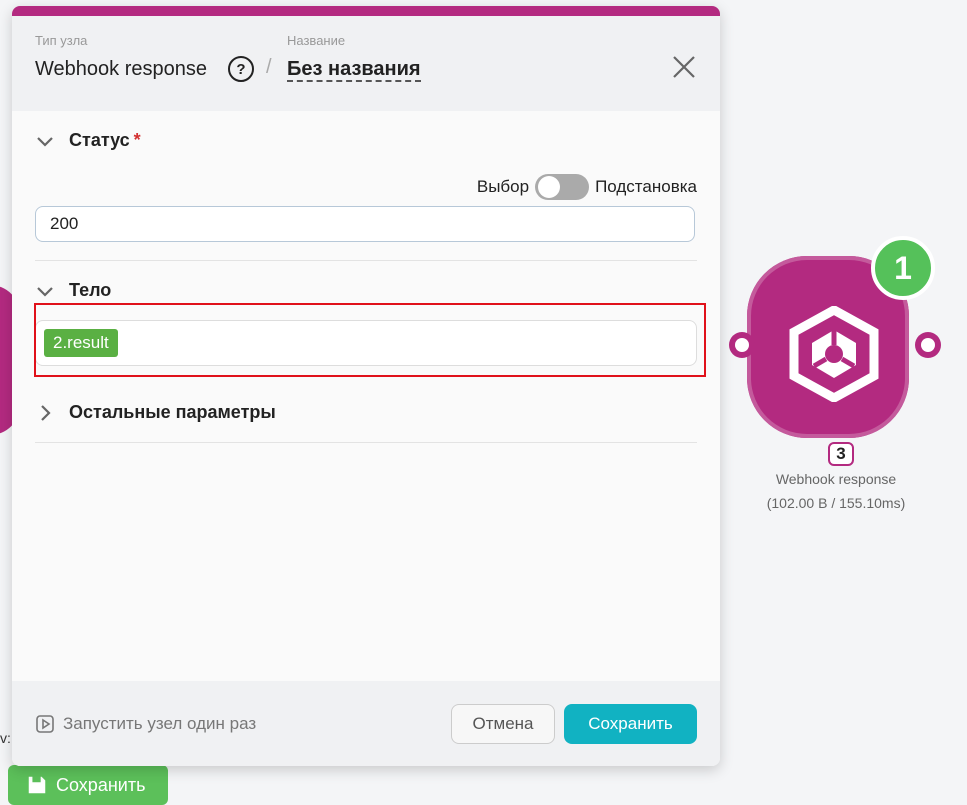 The image size is (967, 805). I want to click on body-section-header: Тело, so click(73, 290).